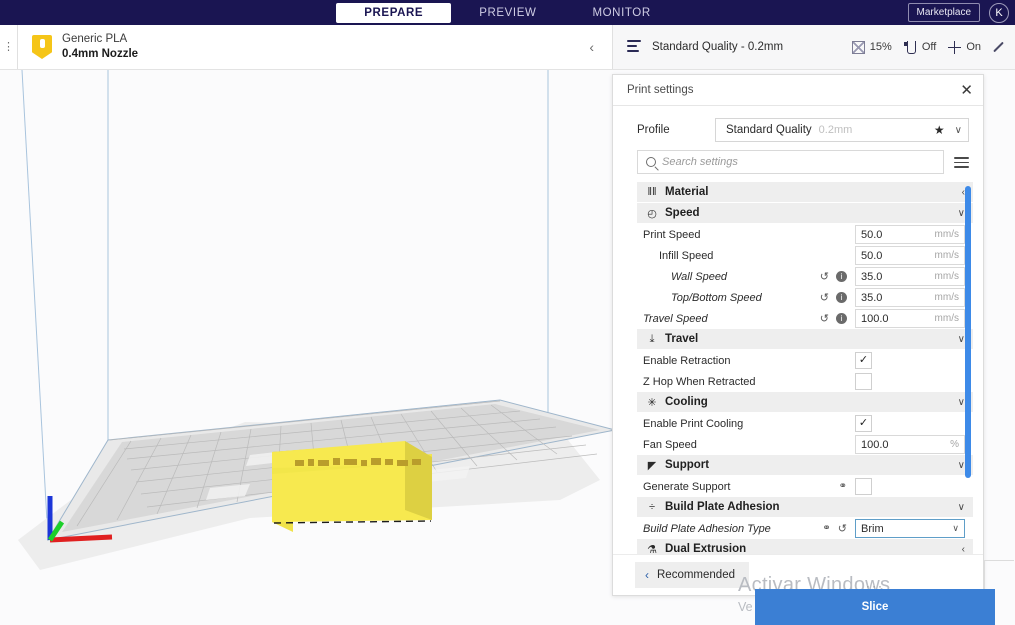 The height and width of the screenshot is (625, 1015). I want to click on support-value: Off, so click(929, 47).